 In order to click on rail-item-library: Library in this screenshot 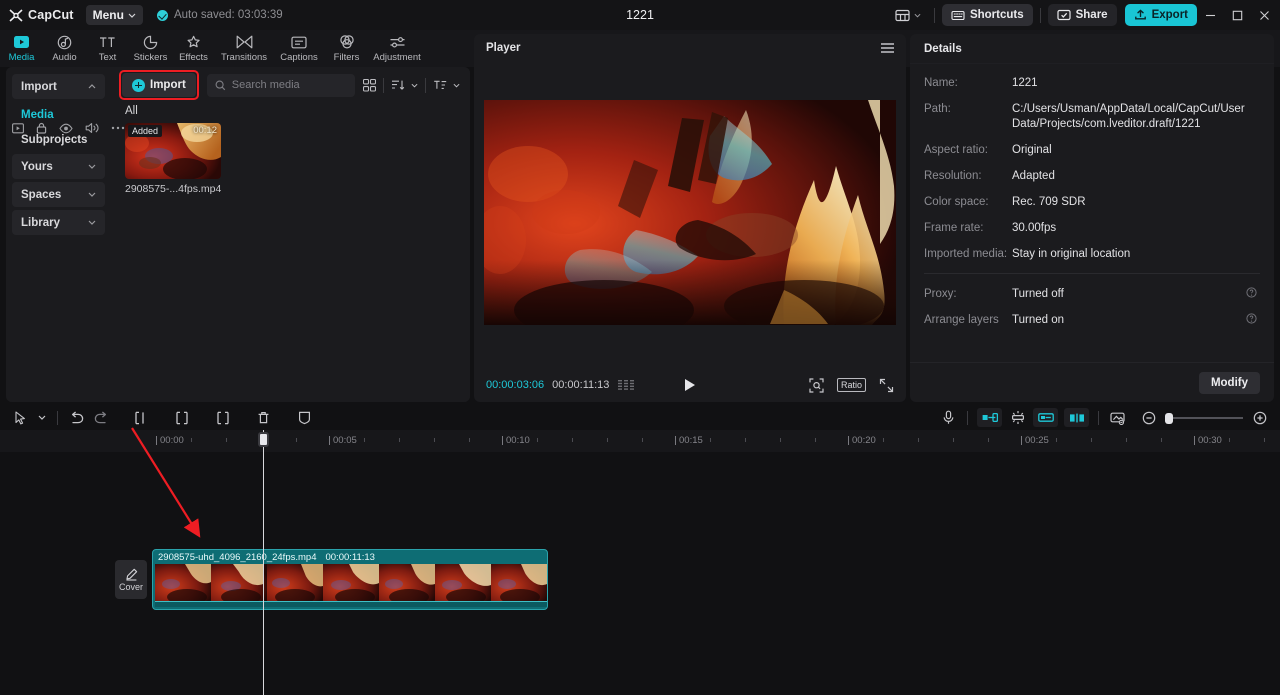, I will do `click(58, 222)`.